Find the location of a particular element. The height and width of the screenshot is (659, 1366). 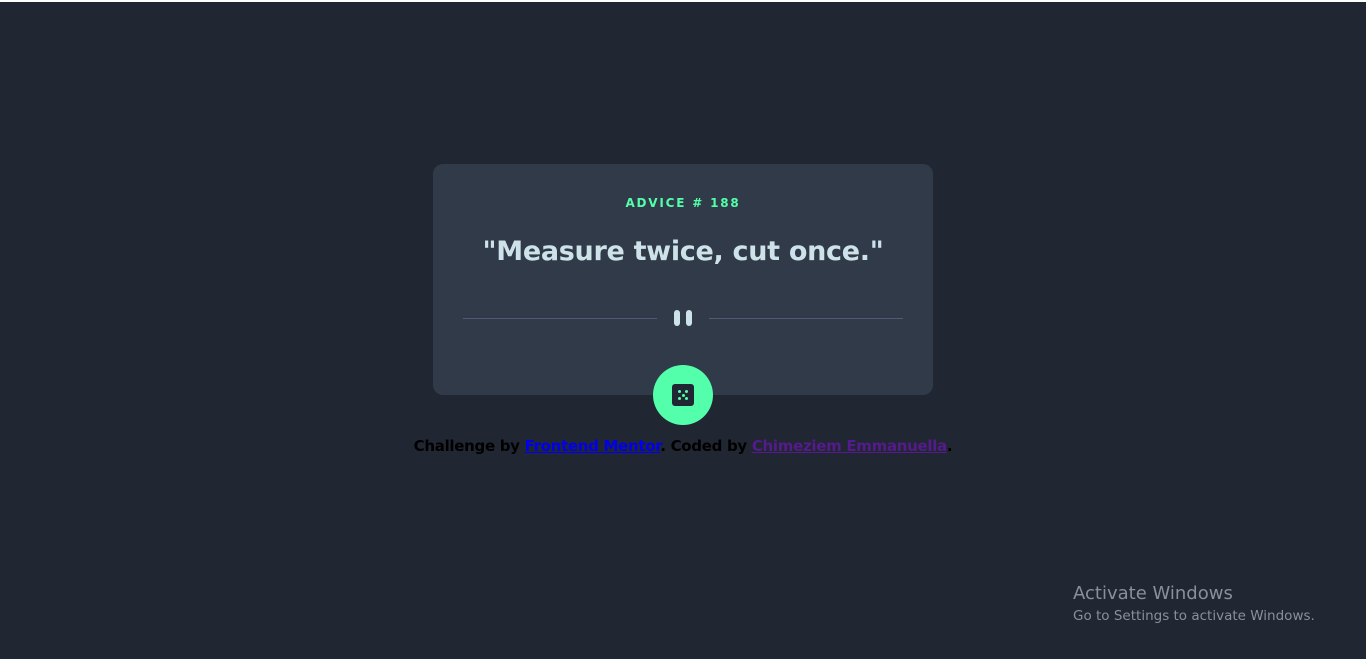

pattern-divider is located at coordinates (683, 318).